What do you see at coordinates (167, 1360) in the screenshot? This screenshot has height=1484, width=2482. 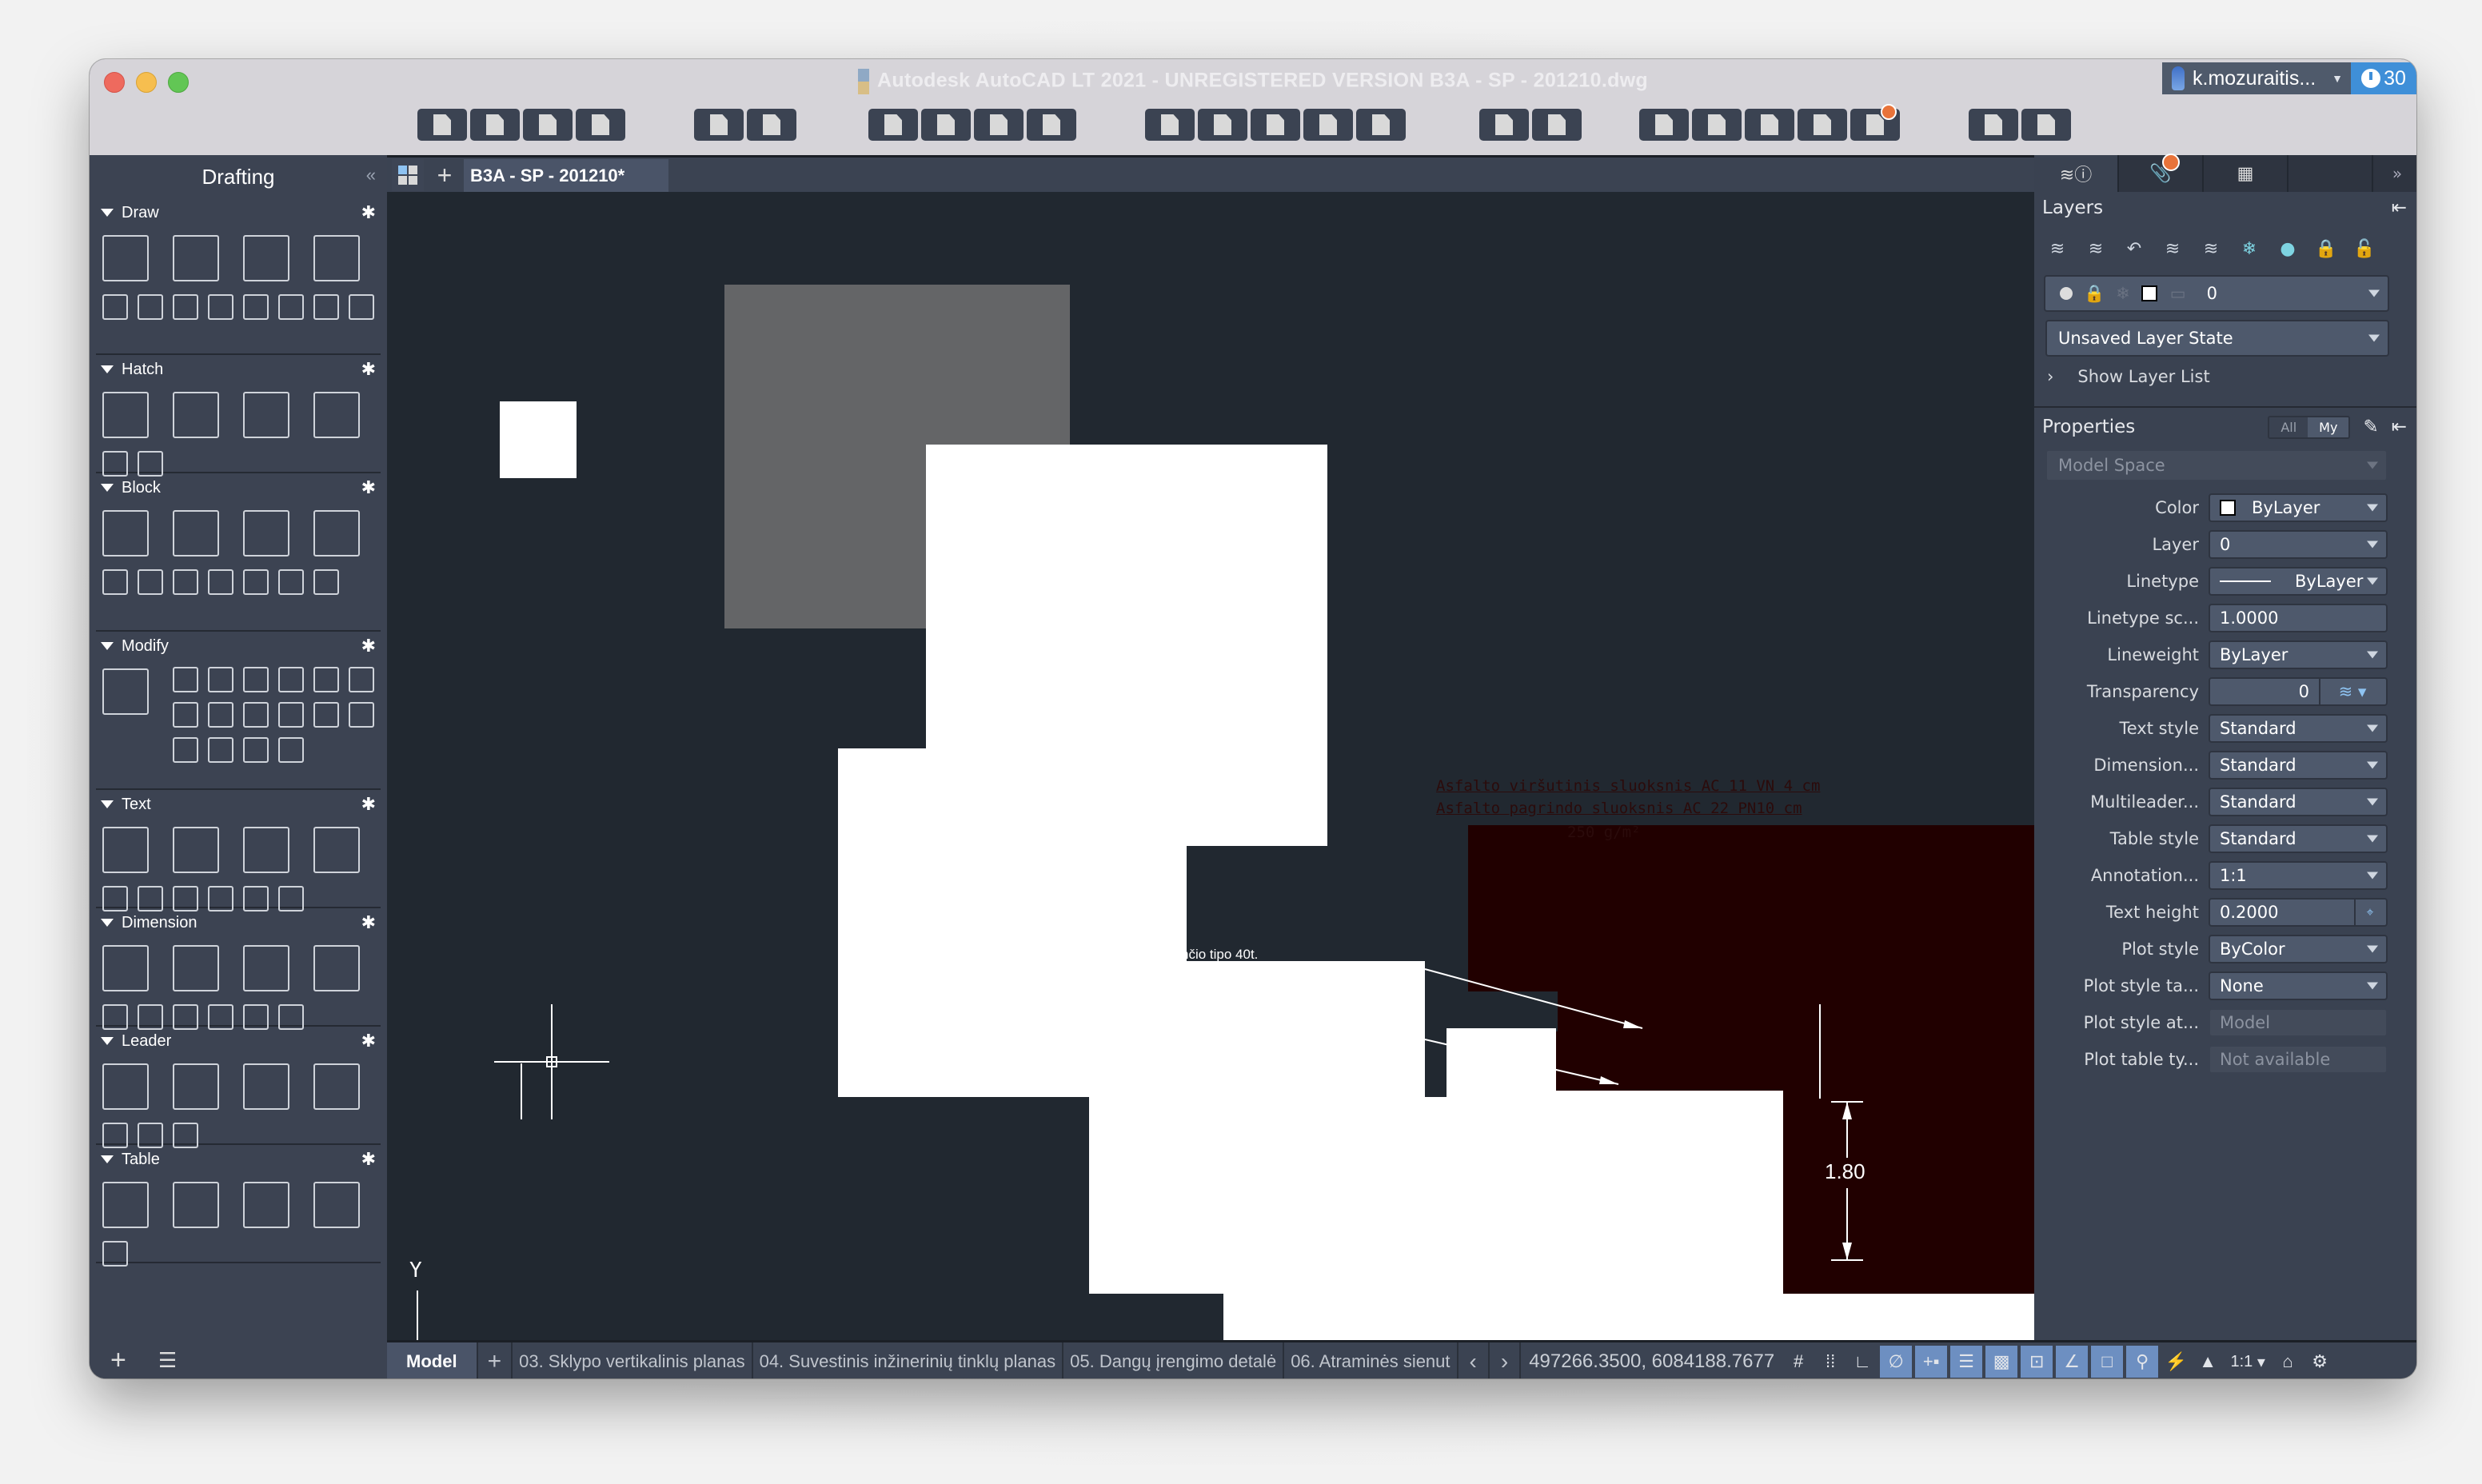 I see `palette-menu-icon: ☰` at bounding box center [167, 1360].